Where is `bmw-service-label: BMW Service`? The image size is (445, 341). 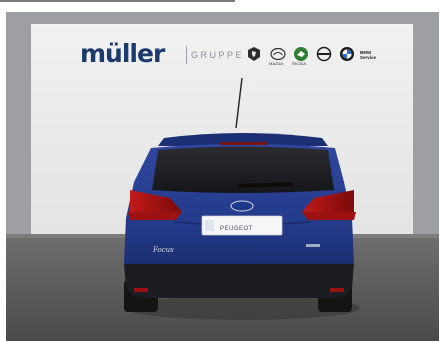 bmw-service-label: BMW Service is located at coordinates (368, 55).